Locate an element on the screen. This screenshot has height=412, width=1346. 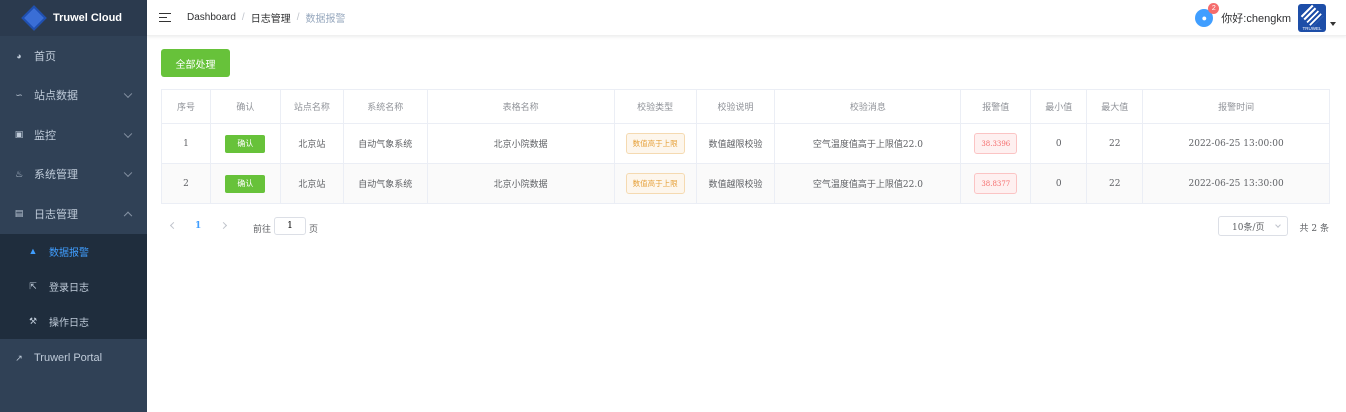
process-all-button: 全部处理 is located at coordinates (195, 63).